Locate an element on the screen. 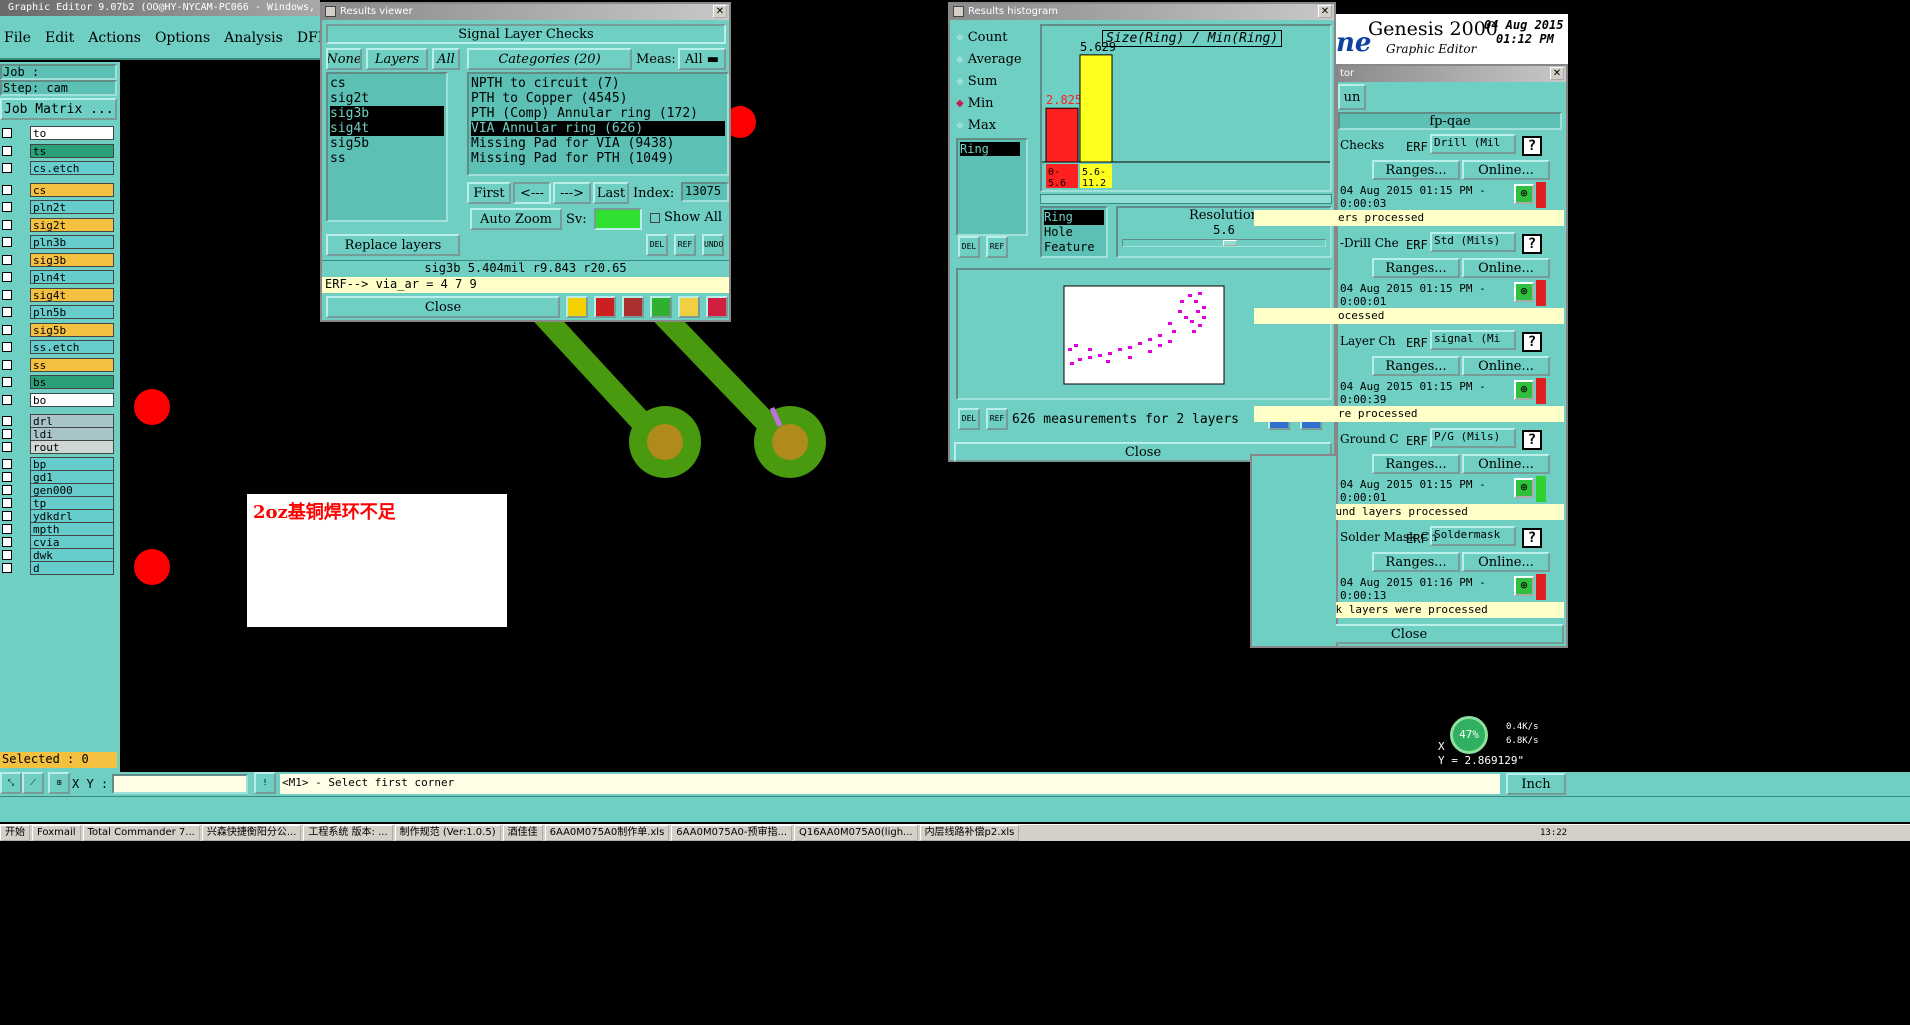 This screenshot has height=1025, width=1910. mode-radio-max: ◆ Max is located at coordinates (996, 125).